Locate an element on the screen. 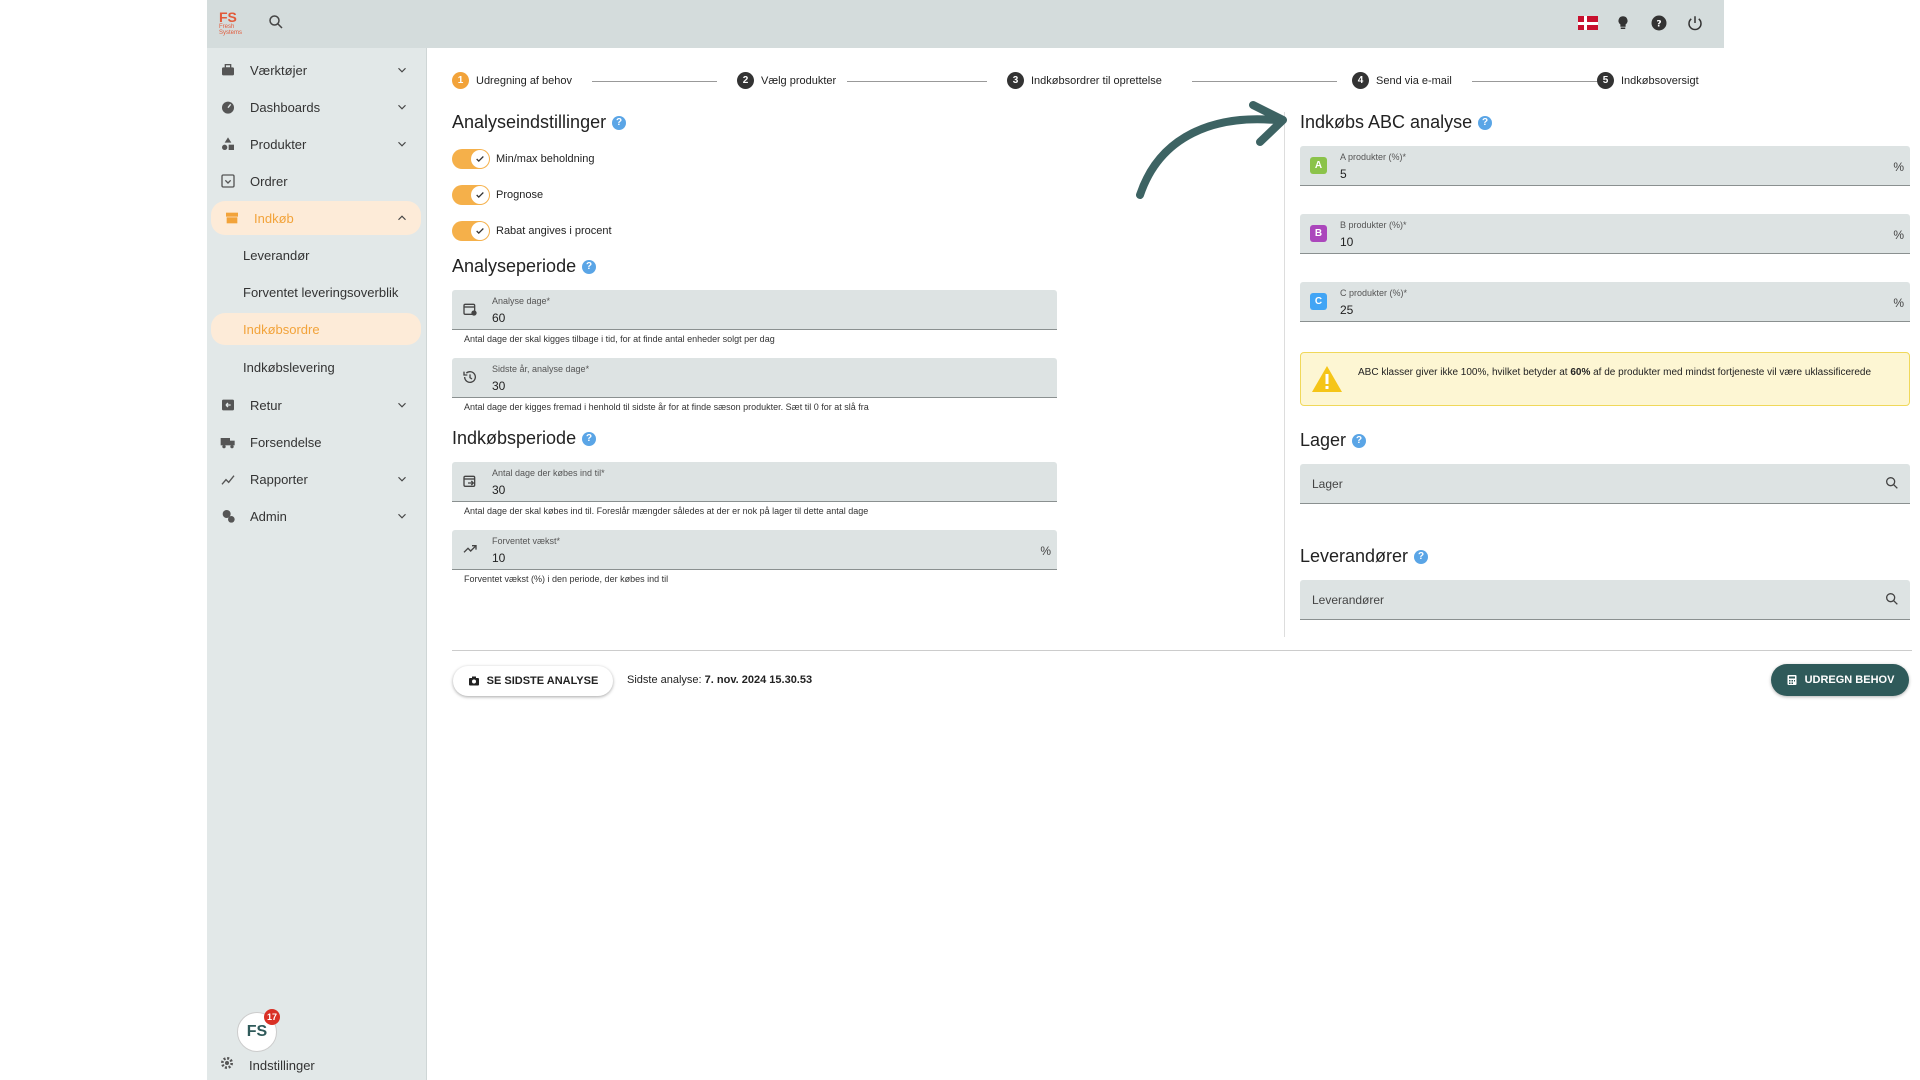 The image size is (1920, 1080). inbox-icon is located at coordinates (228, 181).